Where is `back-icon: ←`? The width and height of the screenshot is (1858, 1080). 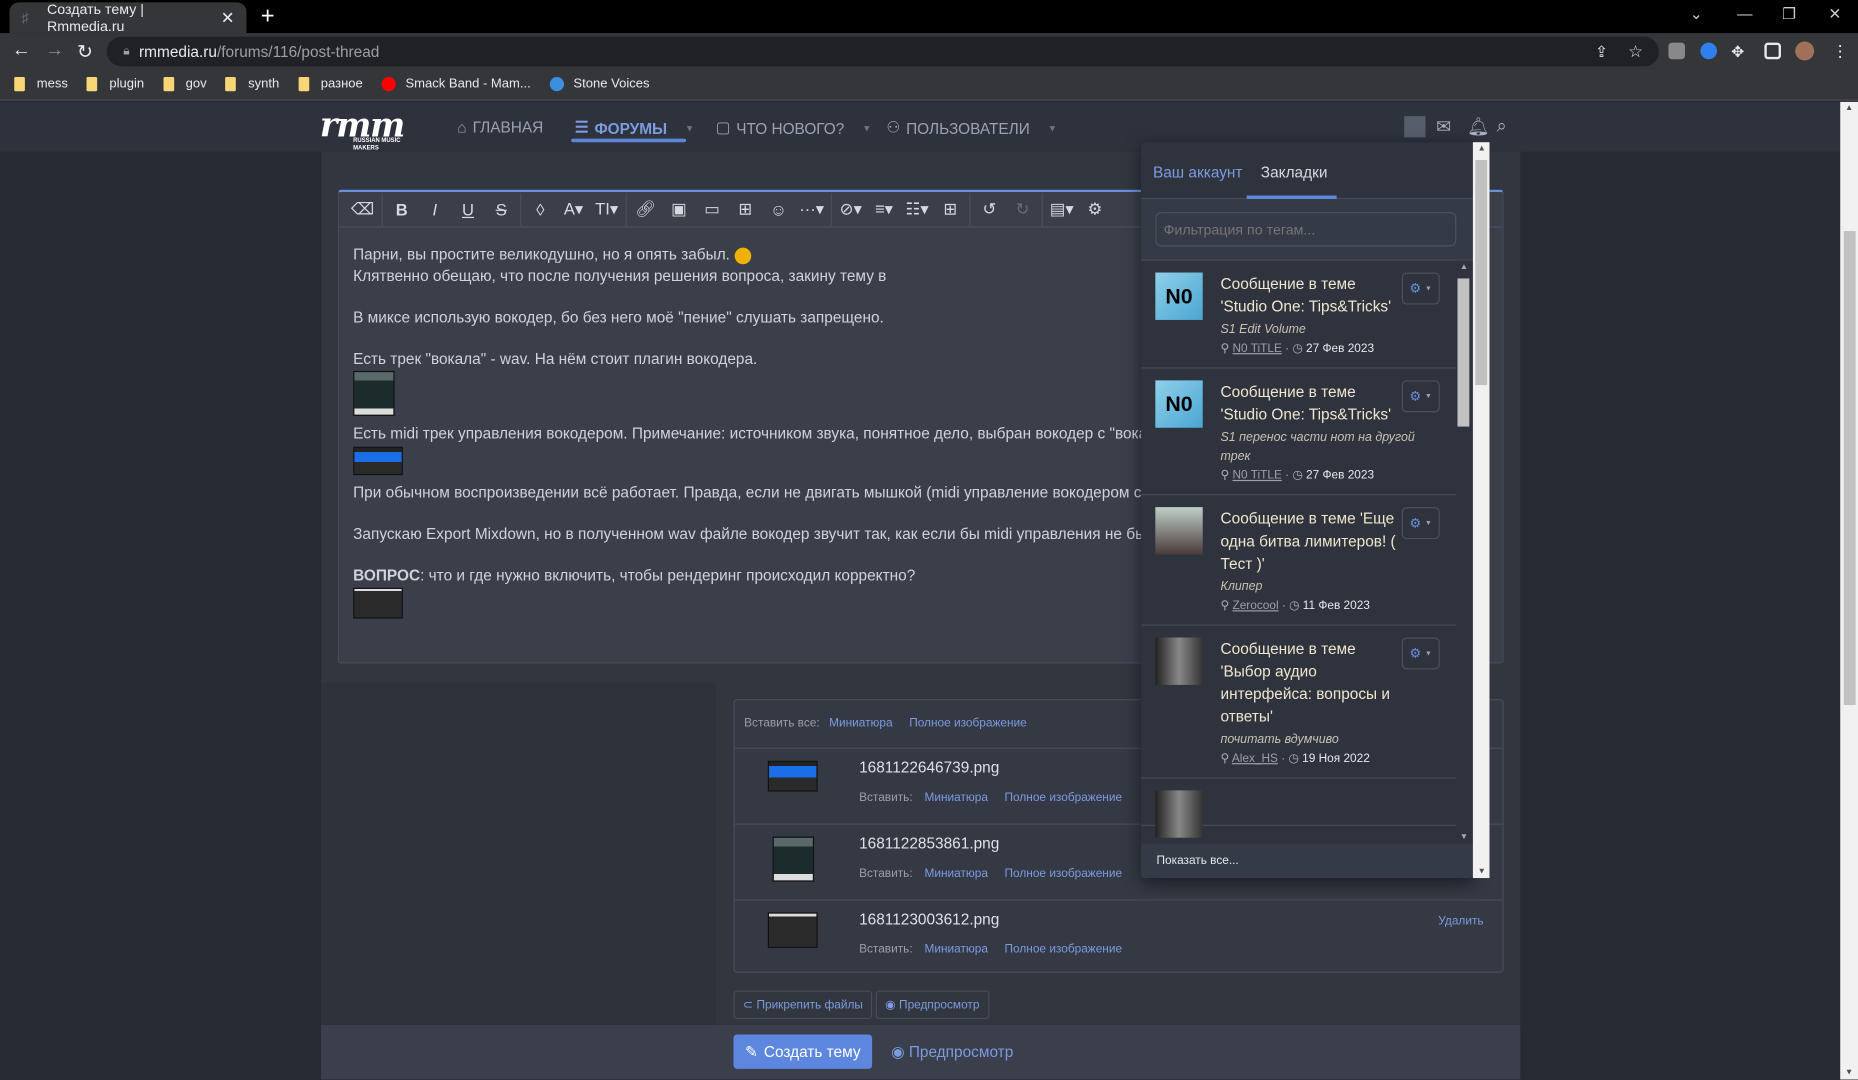 back-icon: ← is located at coordinates (21, 50).